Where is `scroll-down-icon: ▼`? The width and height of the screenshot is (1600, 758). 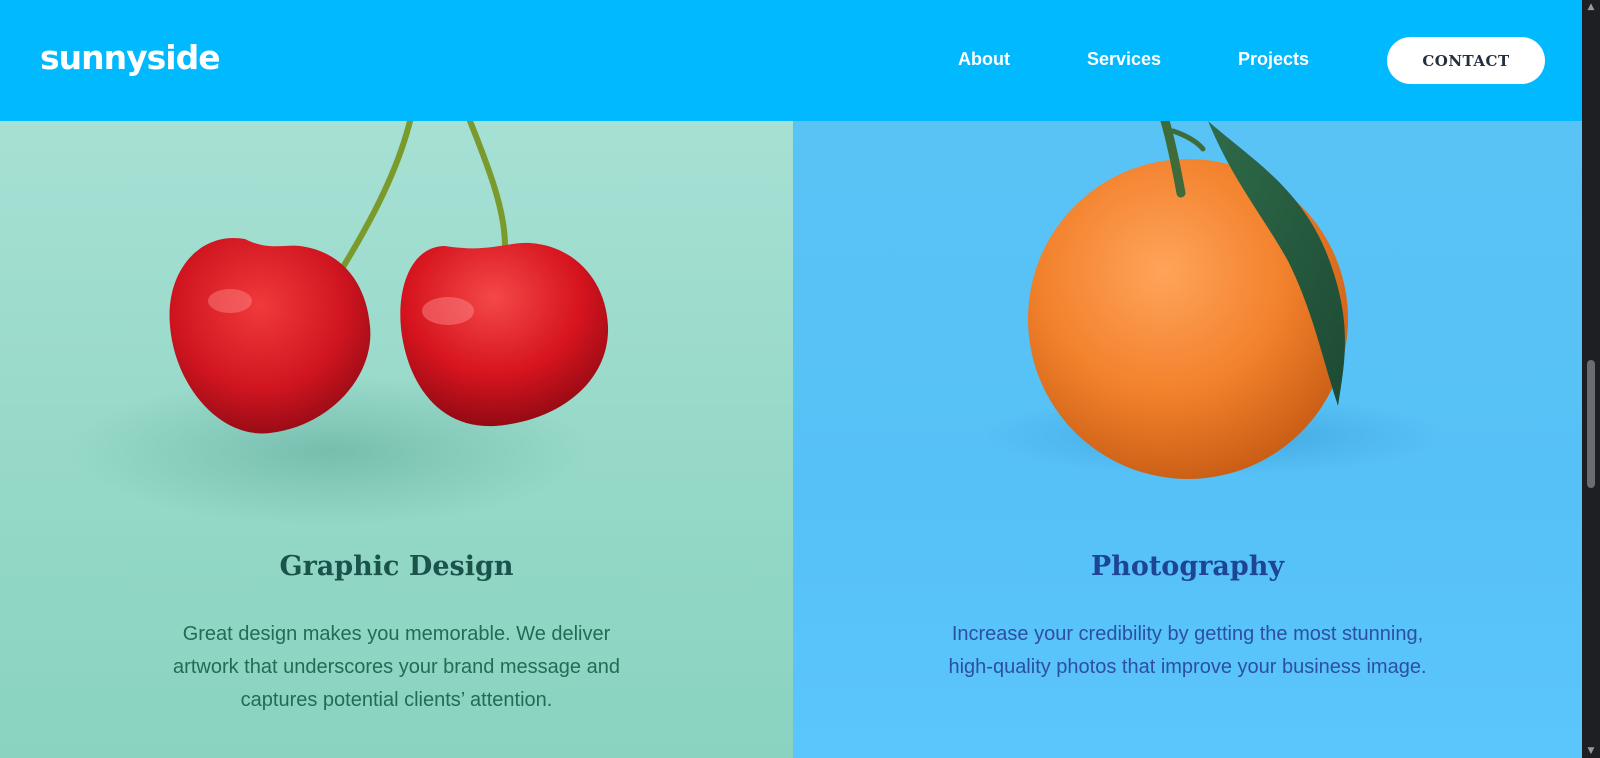 scroll-down-icon: ▼ is located at coordinates (1591, 751).